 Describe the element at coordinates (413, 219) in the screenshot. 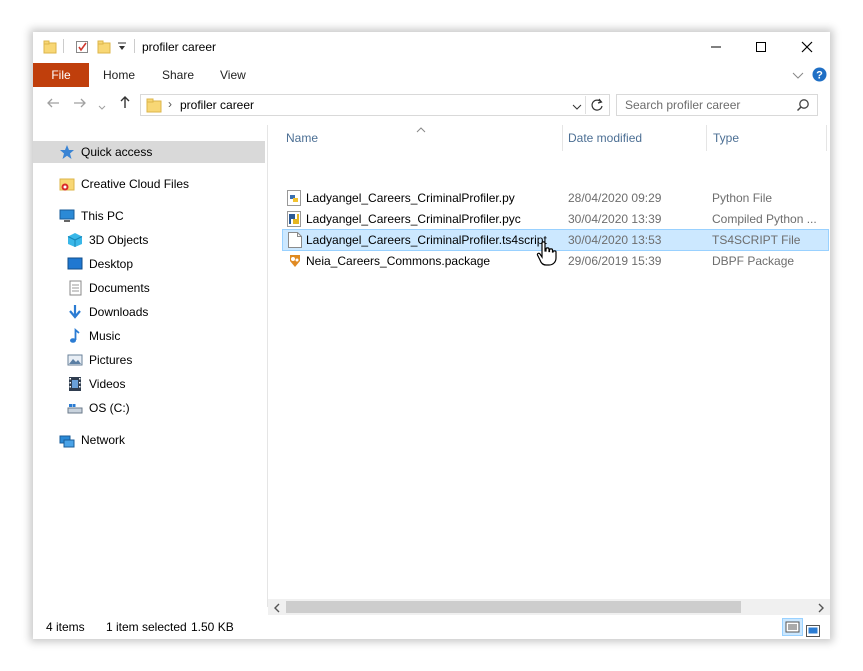

I see `file-name: Ladyangel_Careers_CriminalProfiler.pyc` at that location.